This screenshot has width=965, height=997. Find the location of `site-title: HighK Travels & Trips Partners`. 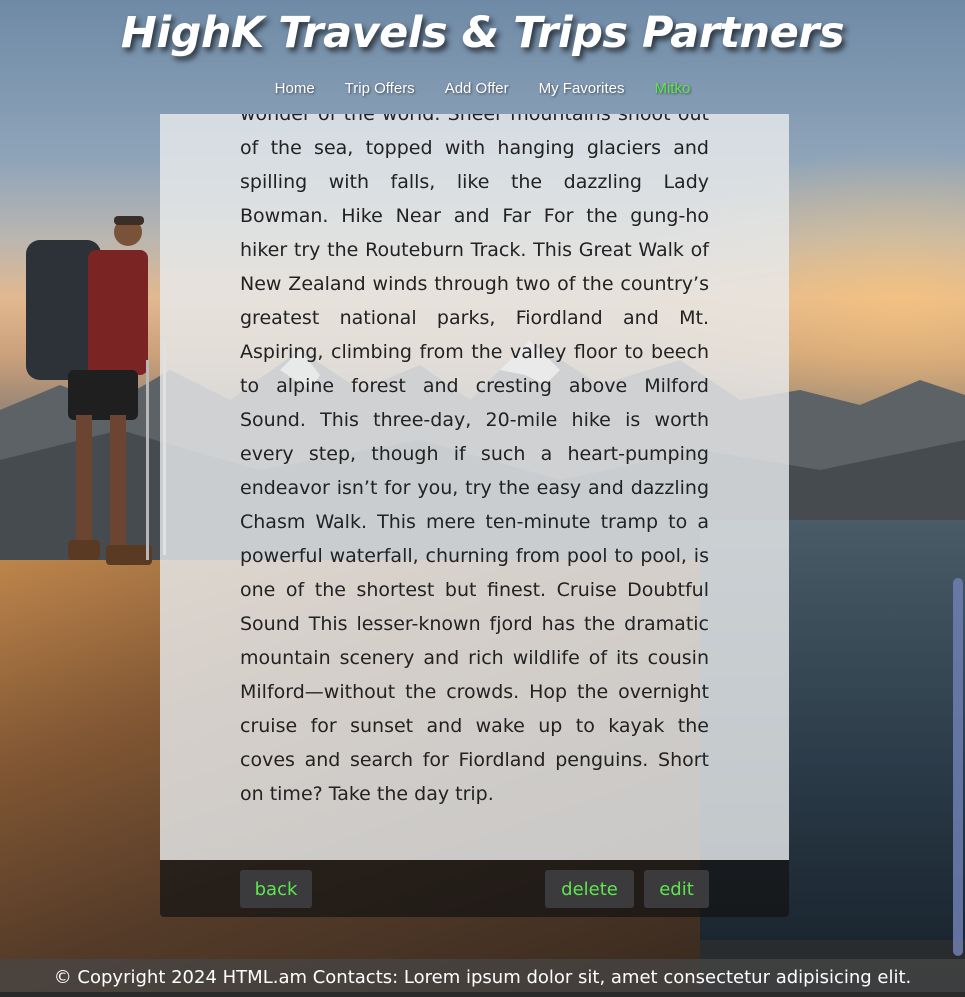

site-title: HighK Travels & Trips Partners is located at coordinates (482, 33).